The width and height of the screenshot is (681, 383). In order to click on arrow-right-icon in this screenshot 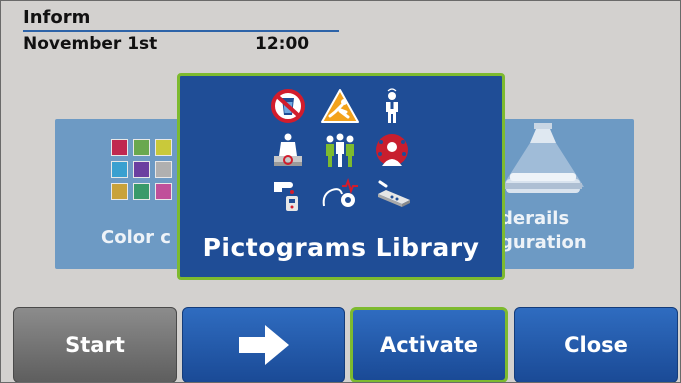, I will do `click(263, 345)`.